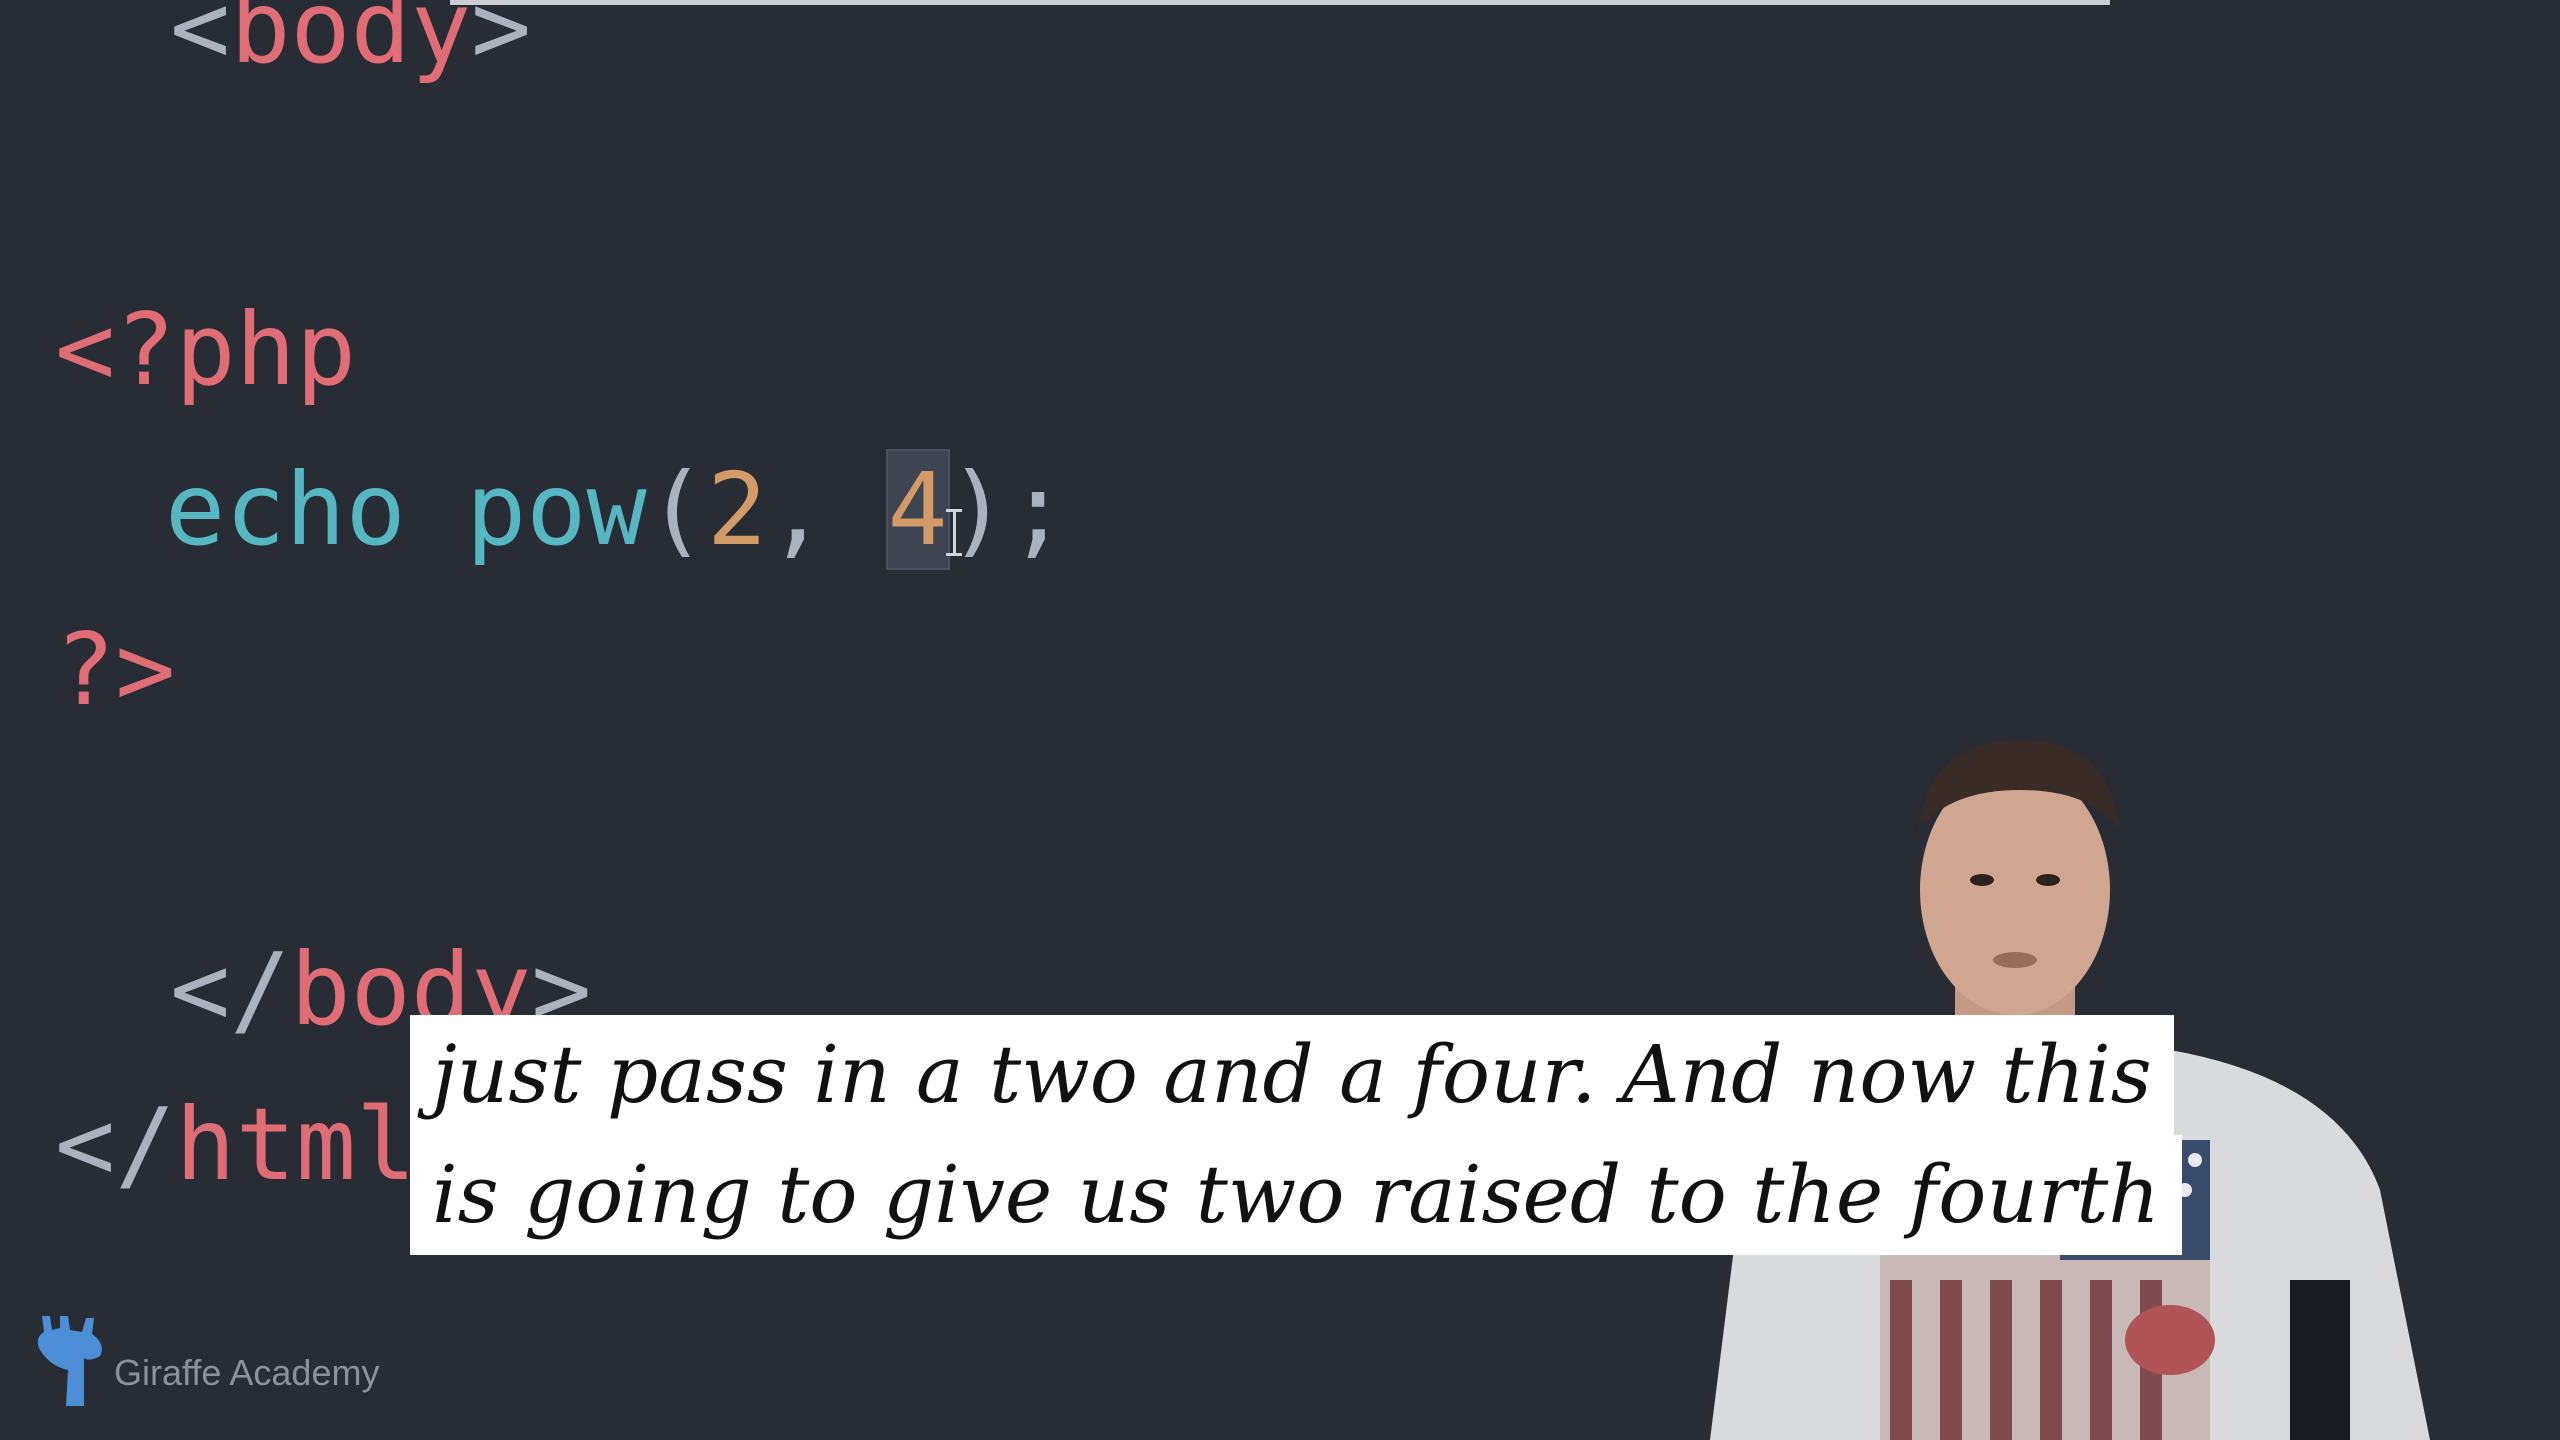  What do you see at coordinates (797, 509) in the screenshot?
I see `code-token: ,` at bounding box center [797, 509].